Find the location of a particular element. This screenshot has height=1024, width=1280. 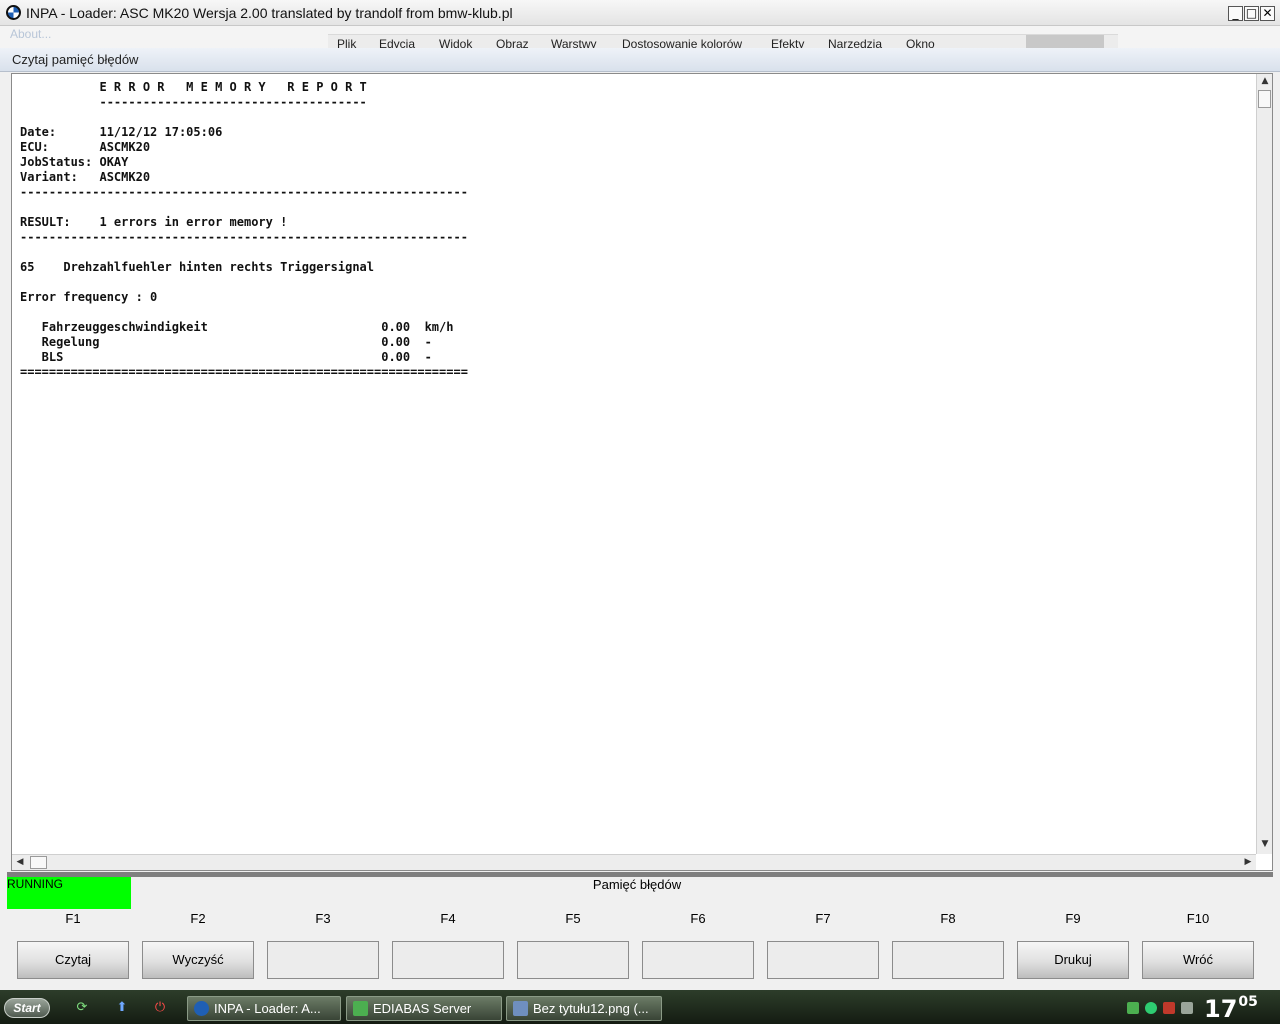

fkey-label-f6: F6 is located at coordinates (698, 918).